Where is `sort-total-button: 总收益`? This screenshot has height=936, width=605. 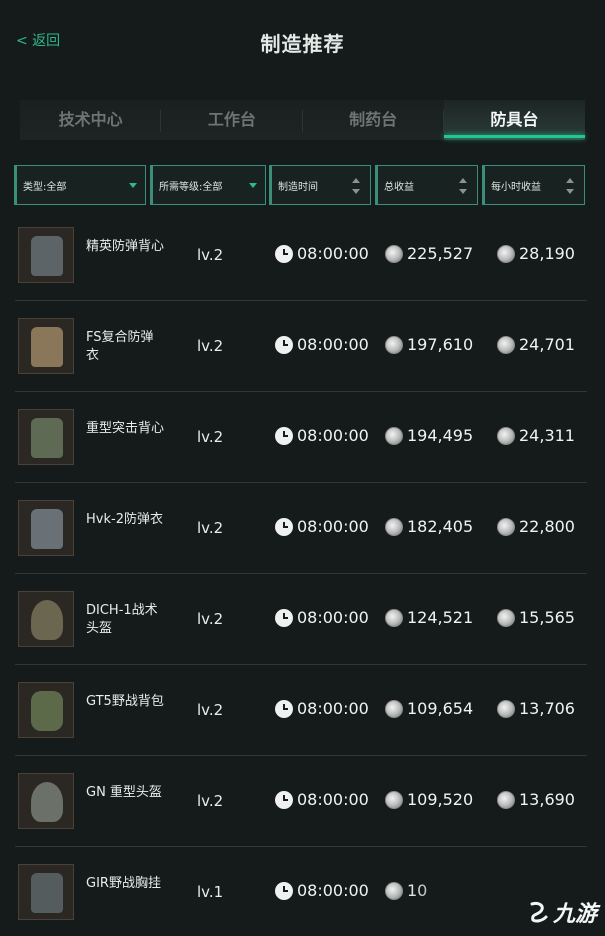
sort-total-button: 总收益 is located at coordinates (426, 185).